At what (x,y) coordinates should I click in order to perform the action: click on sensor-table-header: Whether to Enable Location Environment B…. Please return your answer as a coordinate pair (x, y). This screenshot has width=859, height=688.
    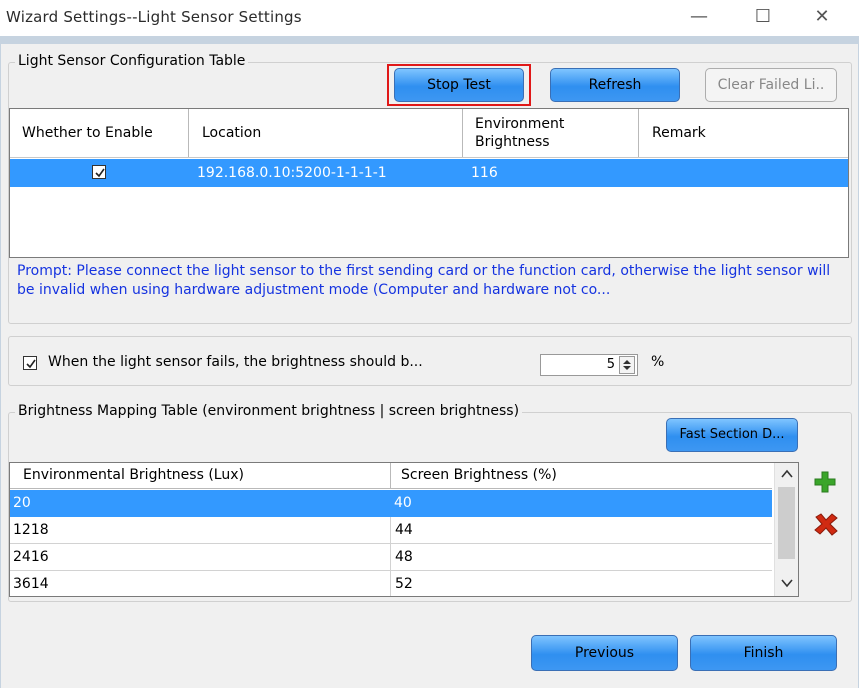
    Looking at the image, I should click on (429, 133).